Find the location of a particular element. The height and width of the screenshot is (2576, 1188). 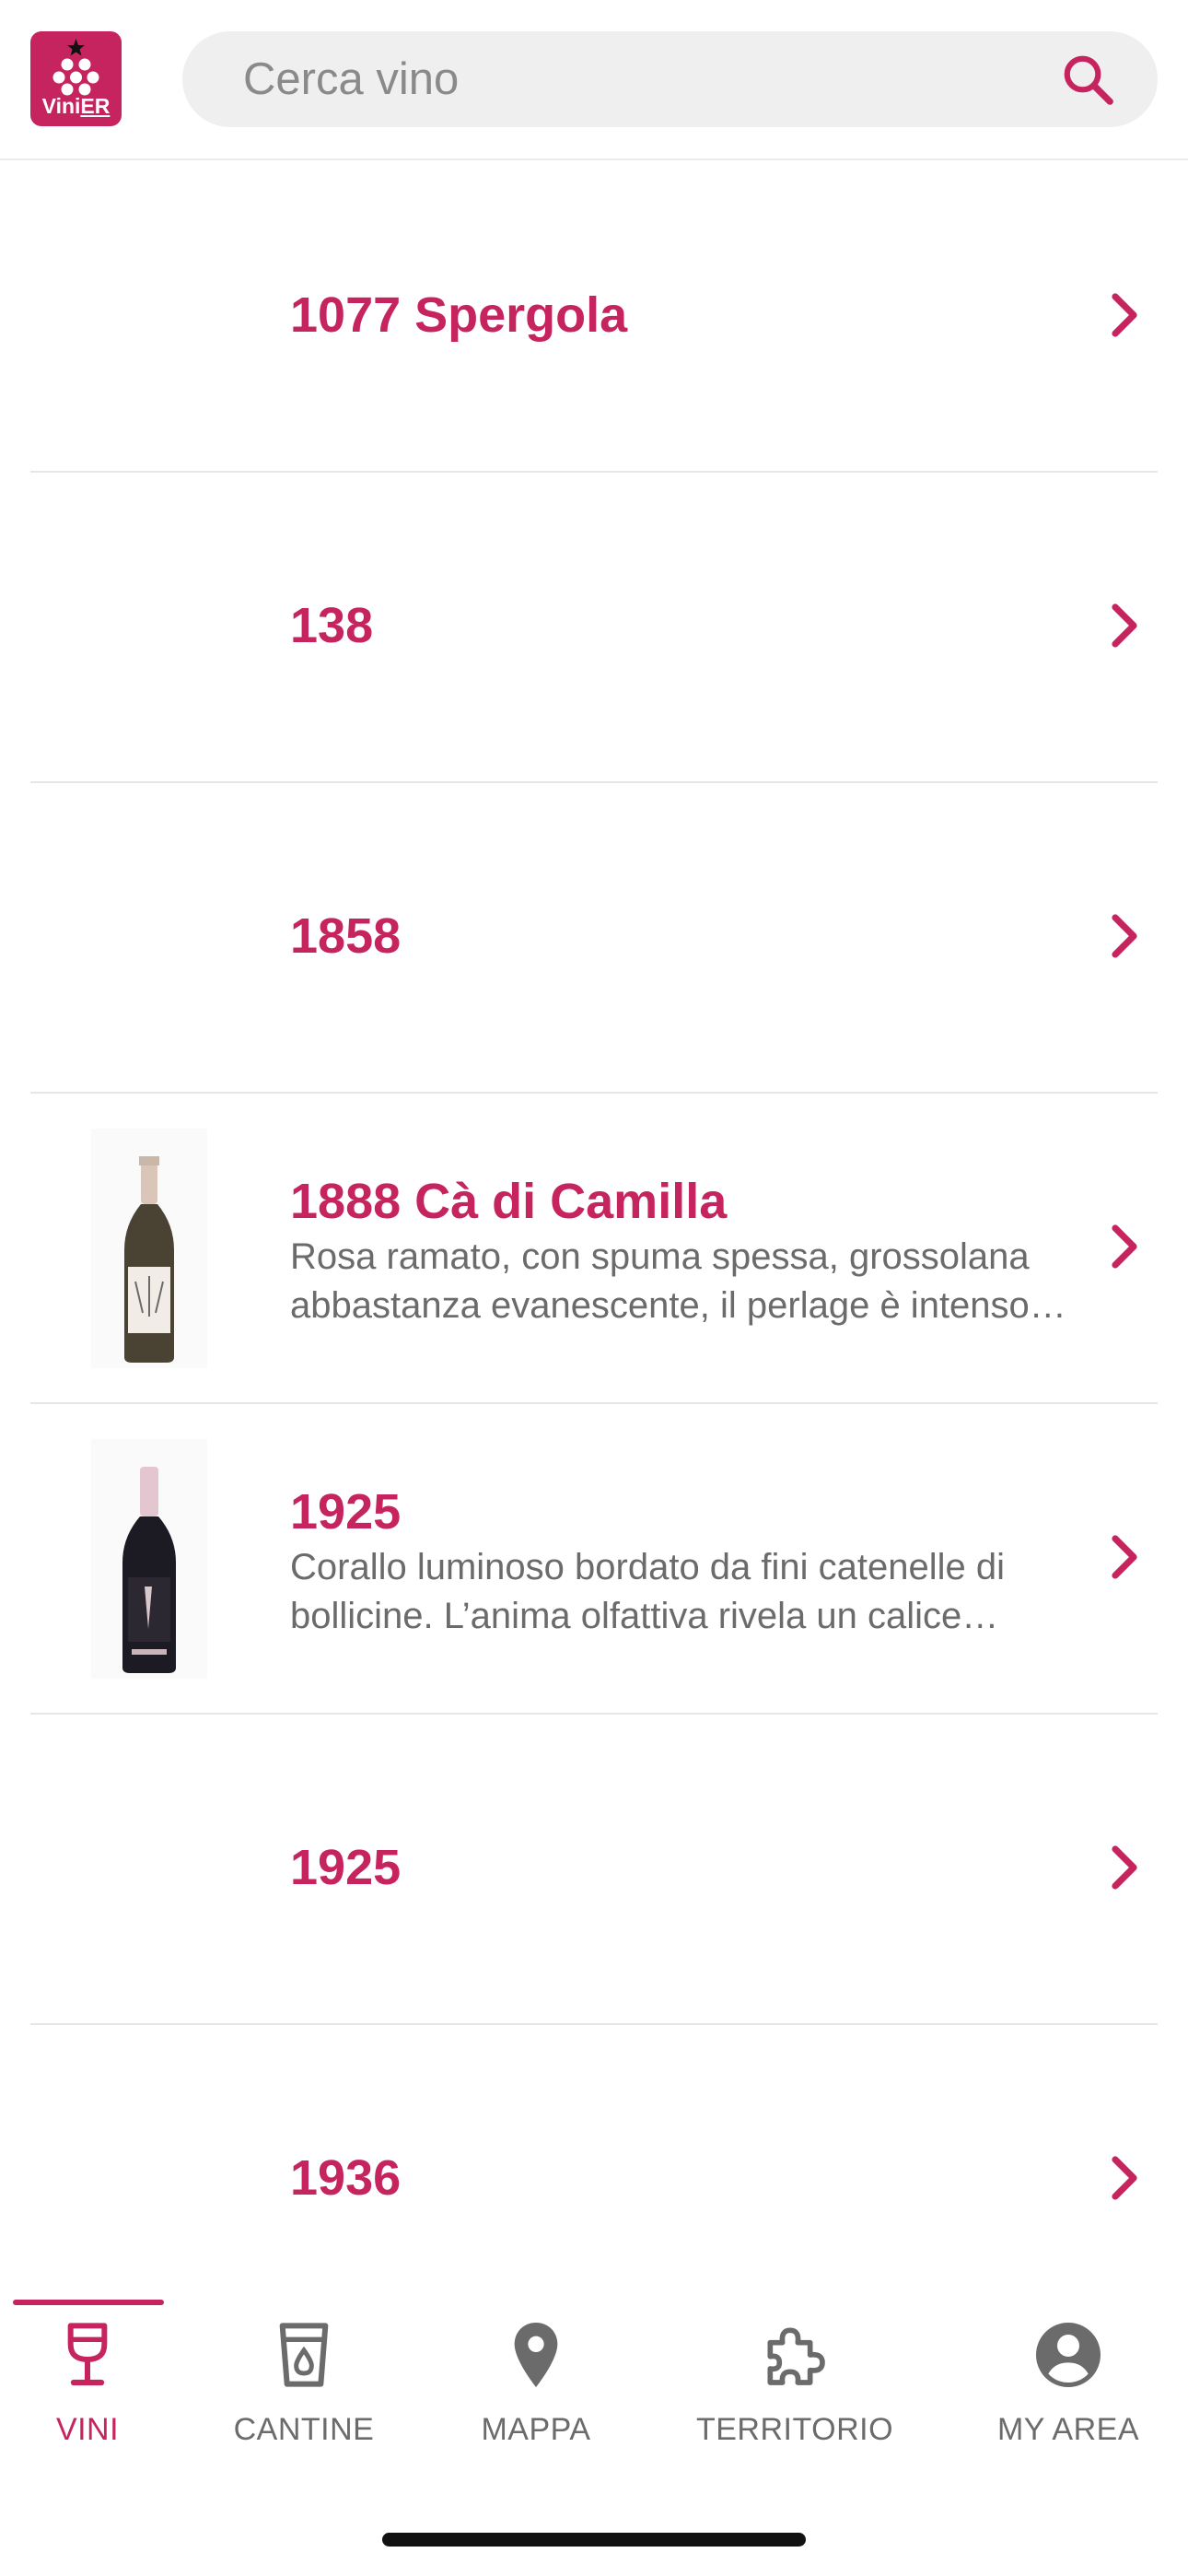

wine-row: 1077 Spergola is located at coordinates (594, 317).